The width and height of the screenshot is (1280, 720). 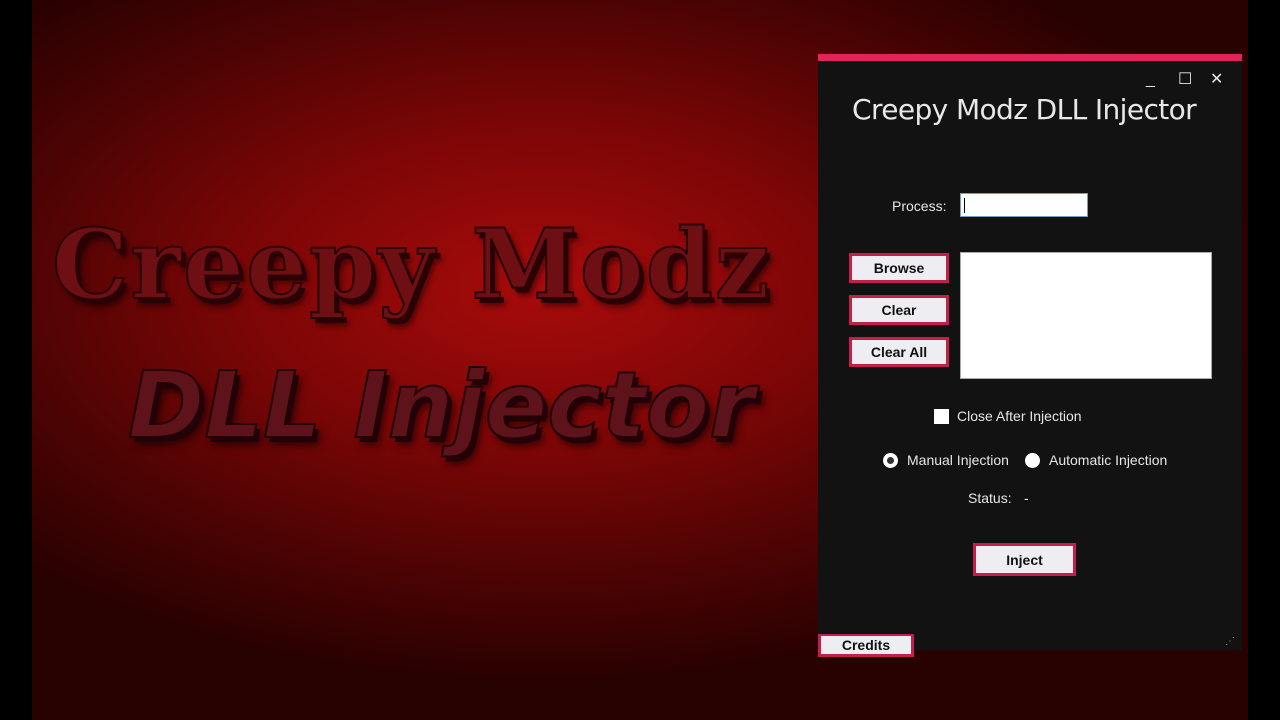 I want to click on window-title: Creepy Modz DLL Injector, so click(x=1024, y=109).